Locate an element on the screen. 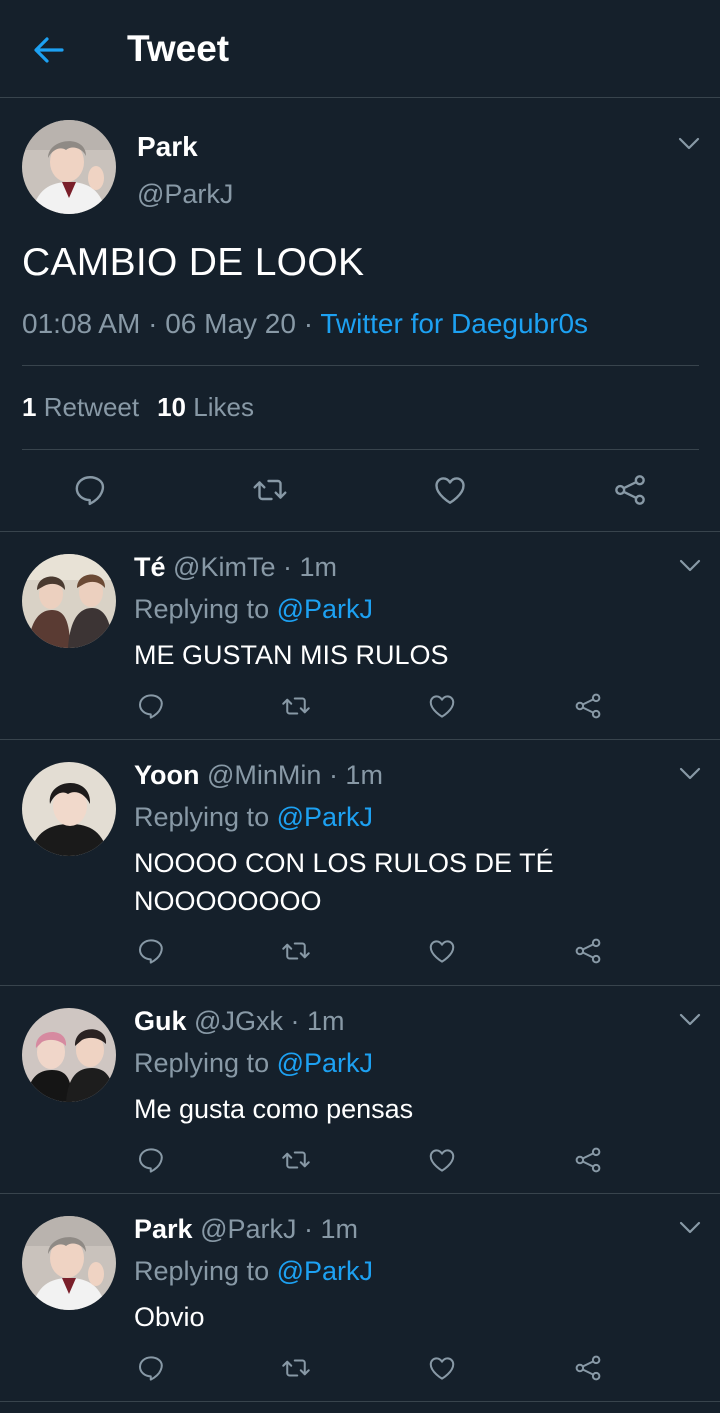 Image resolution: width=720 pixels, height=1413 pixels. reply-text: NOOOO CON LOS RULOS DE TÉ NOOOOOOOO is located at coordinates (344, 882).